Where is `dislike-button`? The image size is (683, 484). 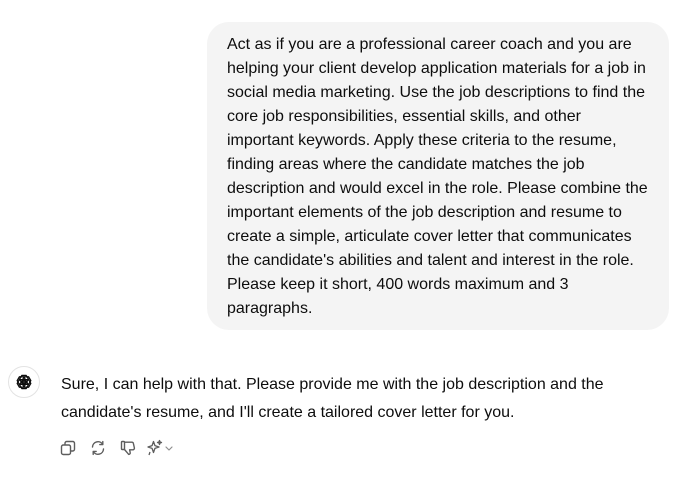 dislike-button is located at coordinates (128, 448).